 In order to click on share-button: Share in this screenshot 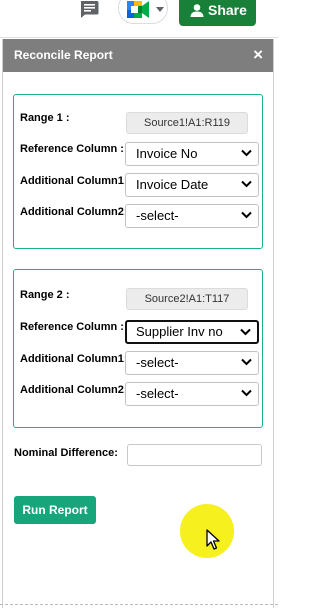, I will do `click(217, 13)`.